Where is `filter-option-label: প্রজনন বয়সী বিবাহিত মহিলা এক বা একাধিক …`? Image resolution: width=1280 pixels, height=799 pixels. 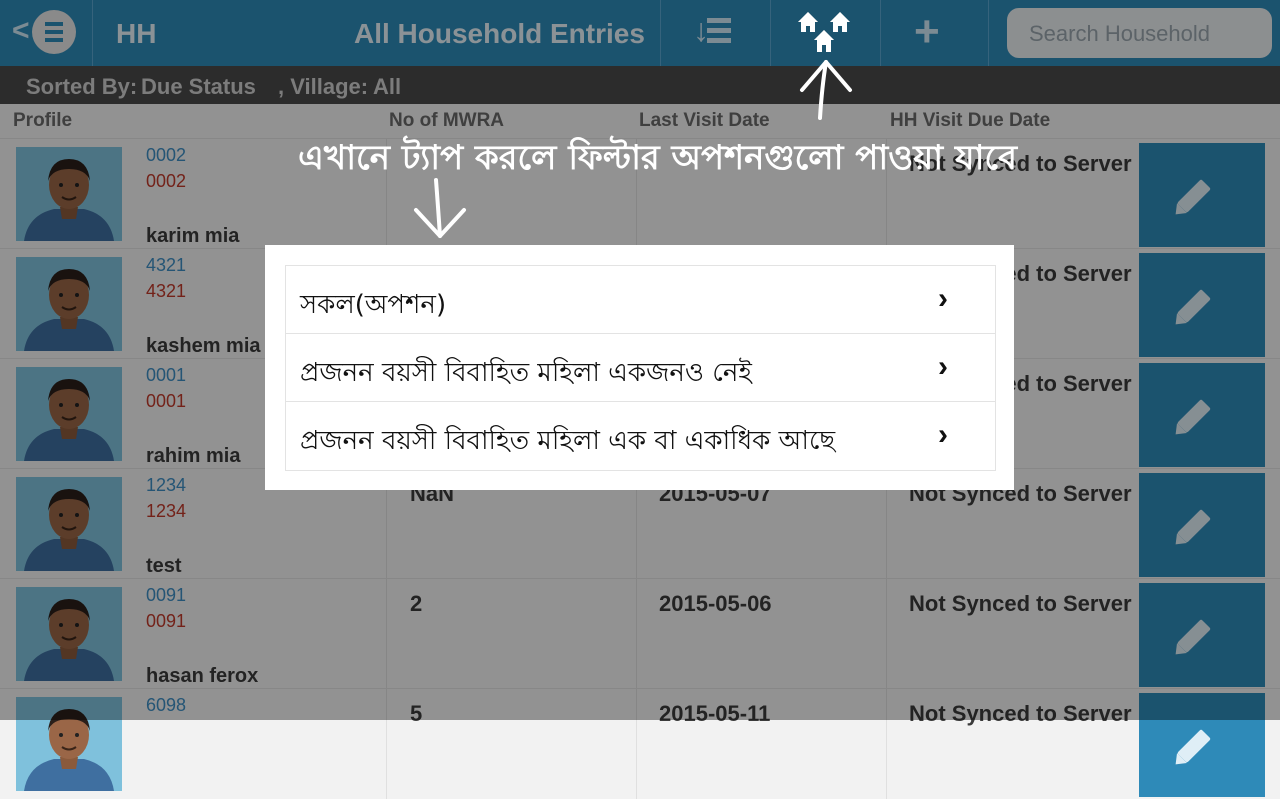
filter-option-label: প্রজনন বয়সী বিবাহিত মহিলা এক বা একাধিক … is located at coordinates (568, 441).